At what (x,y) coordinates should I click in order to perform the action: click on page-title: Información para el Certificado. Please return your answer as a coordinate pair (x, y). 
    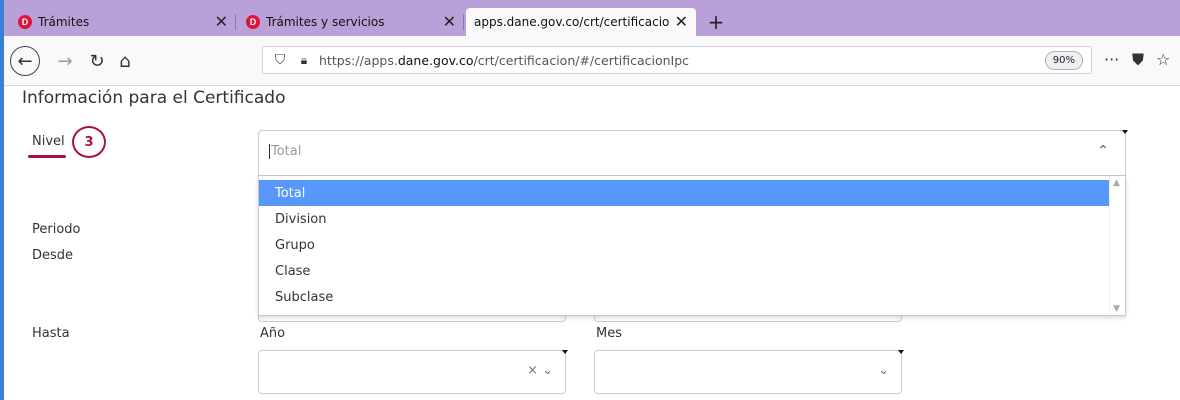
    Looking at the image, I should click on (154, 98).